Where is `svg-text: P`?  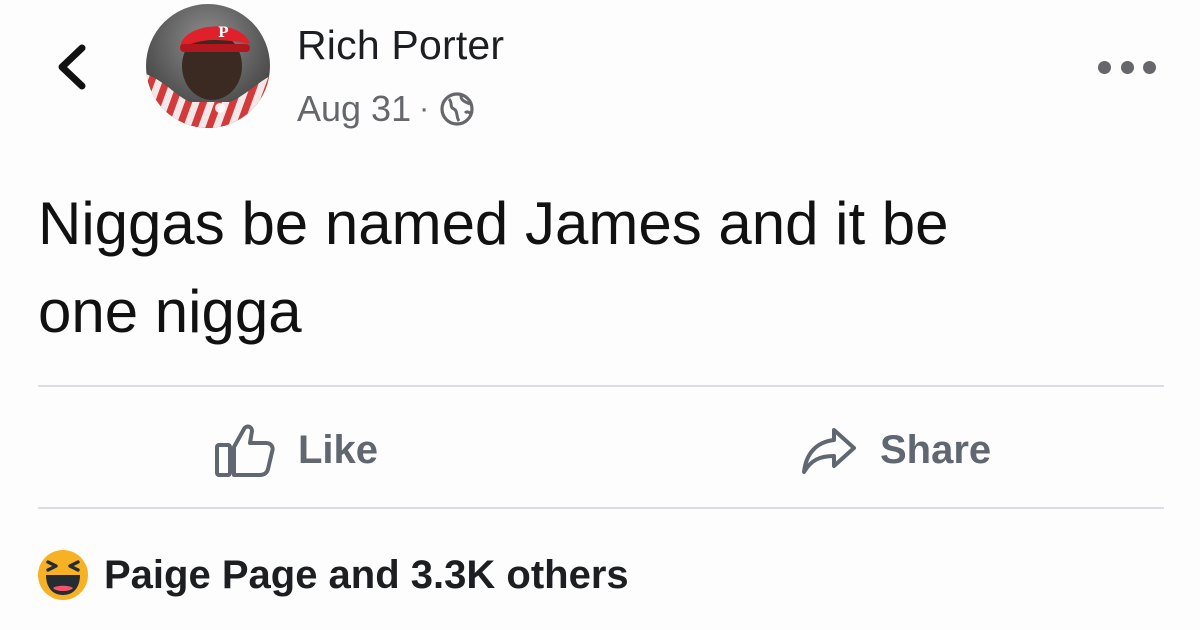 svg-text: P is located at coordinates (223, 33).